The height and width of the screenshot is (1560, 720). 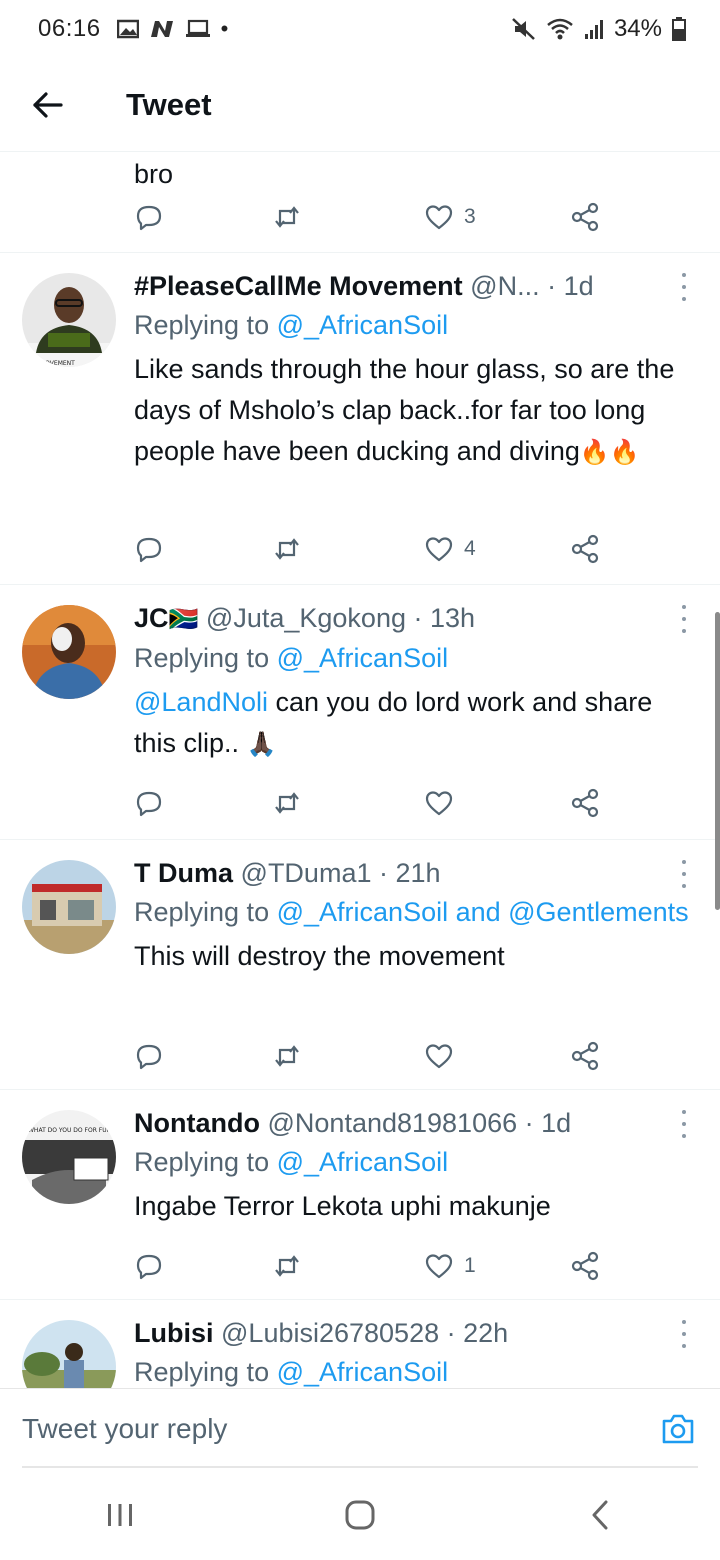 What do you see at coordinates (483, 912) in the screenshot?
I see `replying-to-mention: @_AfricanSoil and @Gentlements` at bounding box center [483, 912].